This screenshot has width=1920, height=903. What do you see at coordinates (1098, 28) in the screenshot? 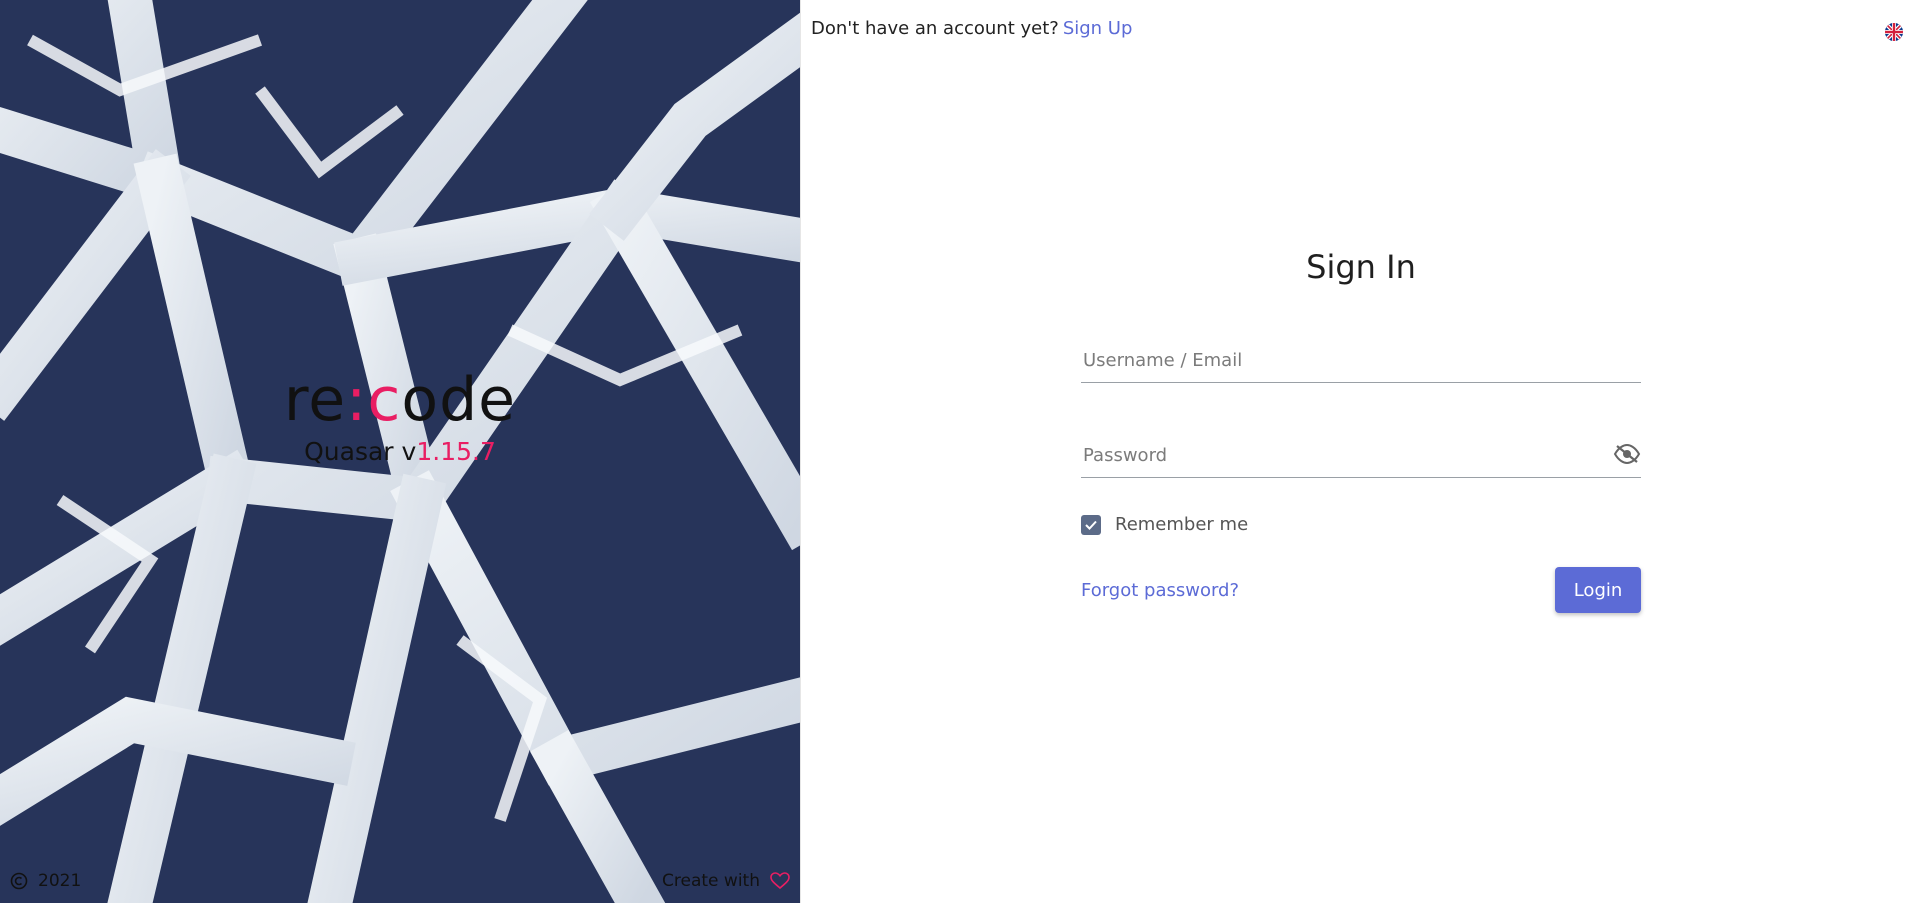
I see `signup-link: Sign Up` at bounding box center [1098, 28].